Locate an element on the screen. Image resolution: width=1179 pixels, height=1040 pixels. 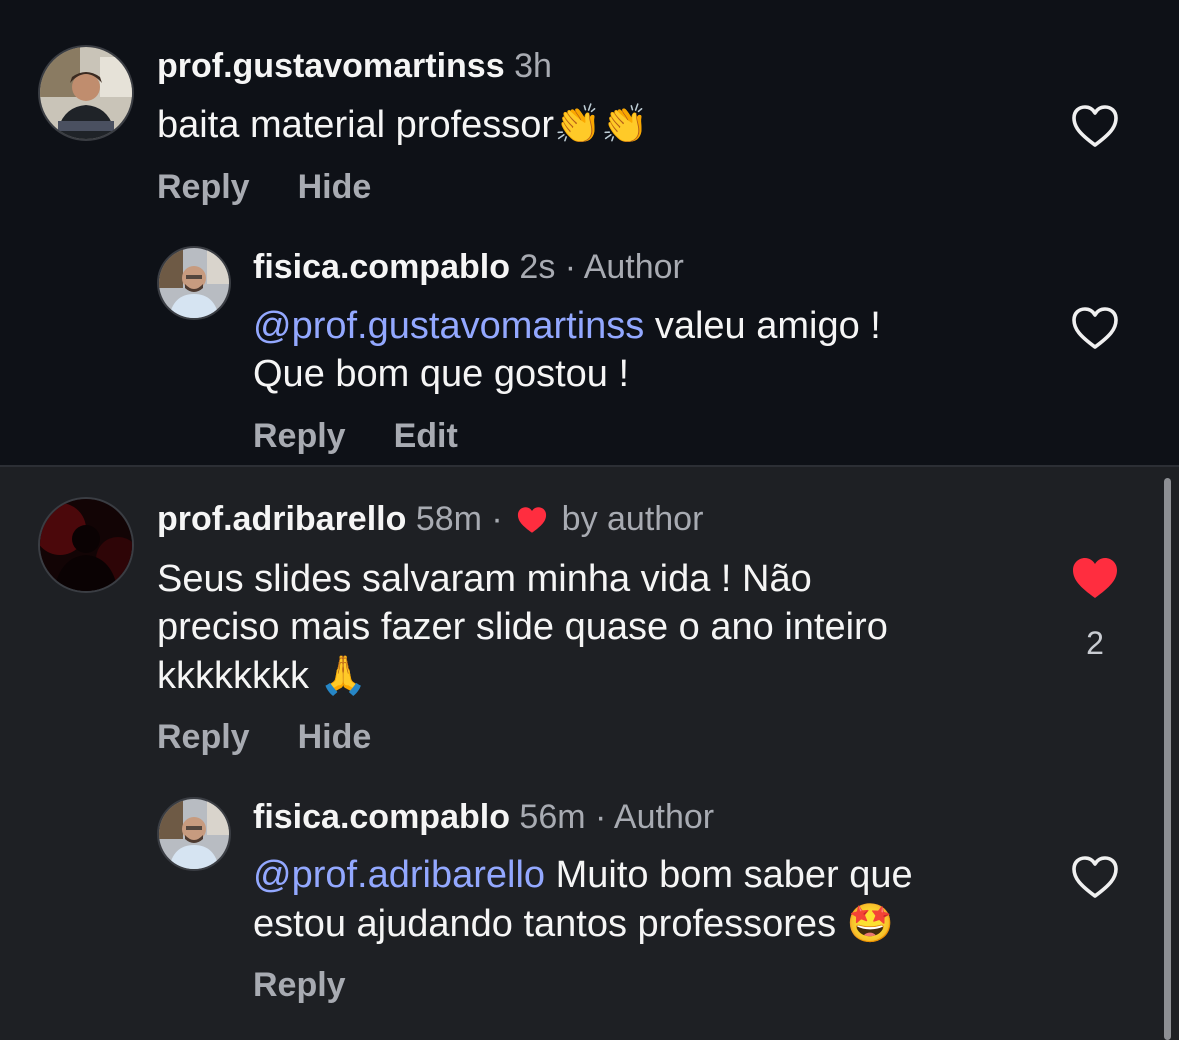
comment-body: Muito bom saber que is located at coordinates (729, 875).